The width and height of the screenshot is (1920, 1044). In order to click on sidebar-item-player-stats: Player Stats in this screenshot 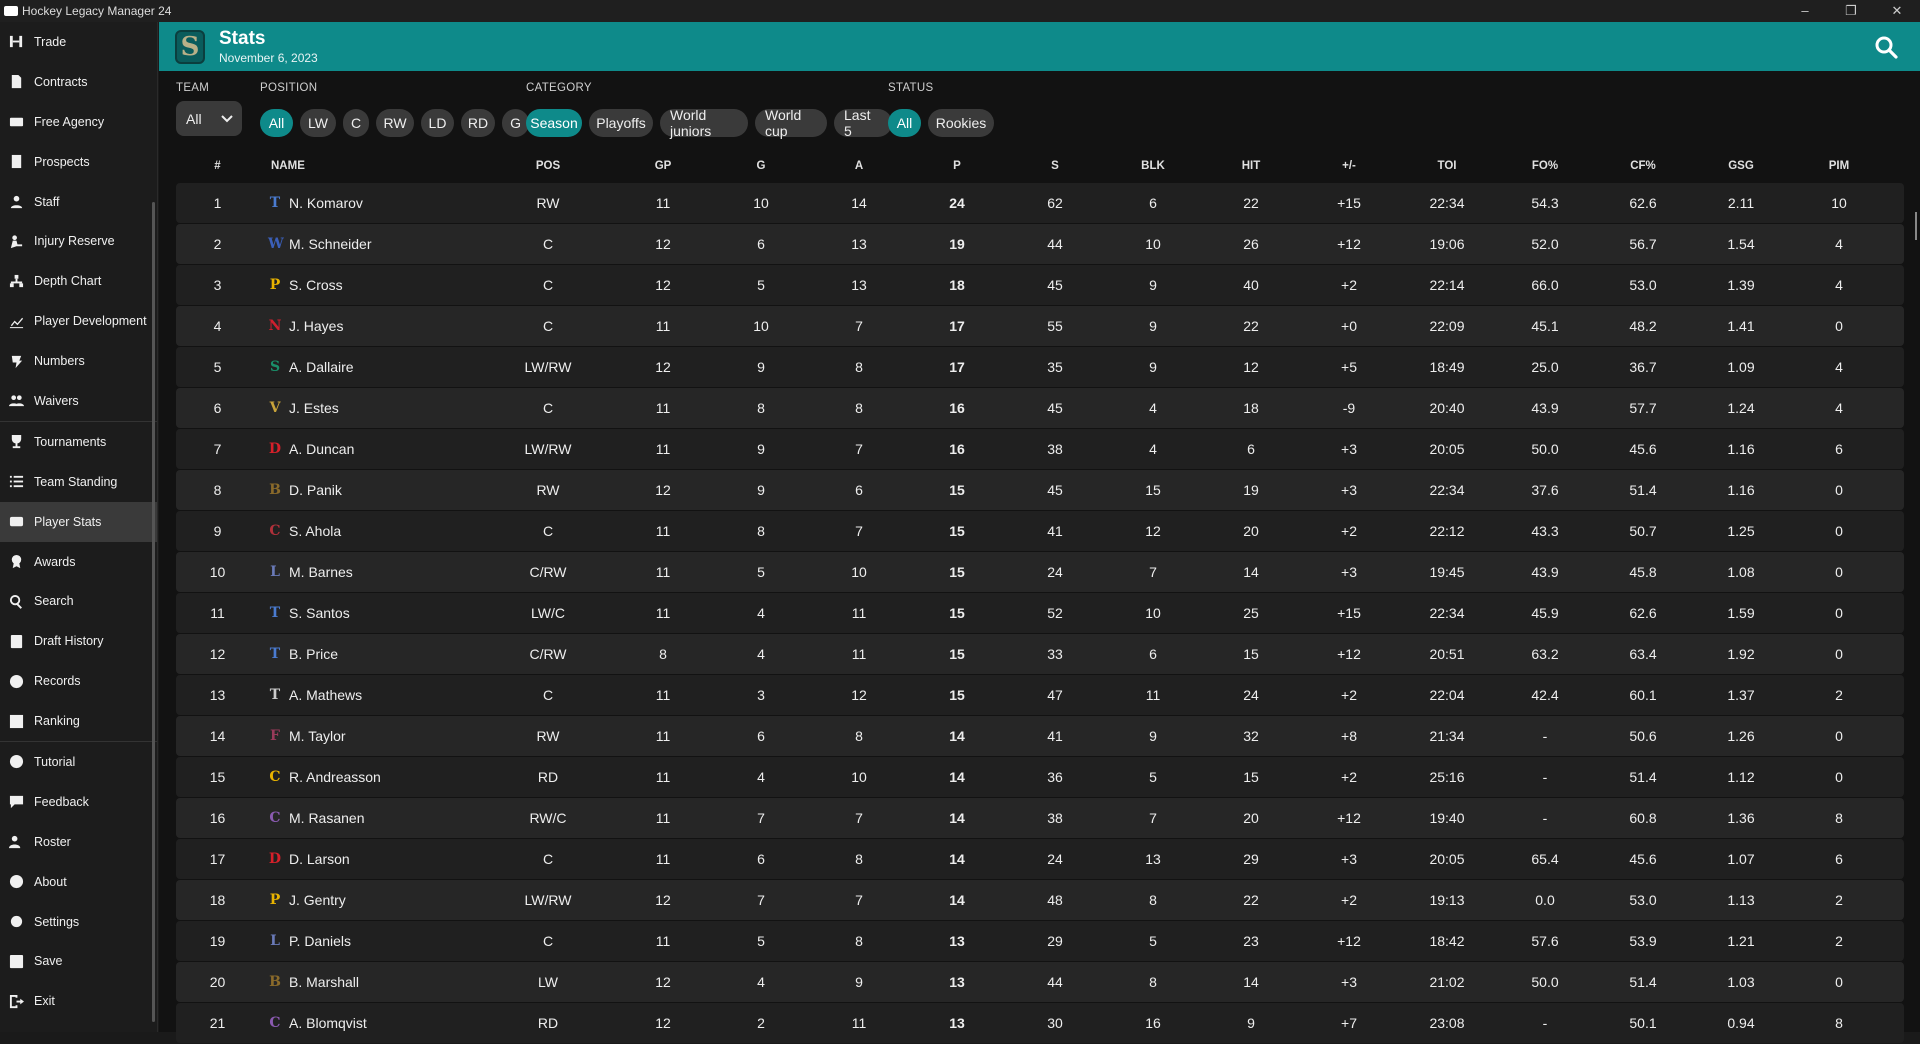, I will do `click(78, 521)`.